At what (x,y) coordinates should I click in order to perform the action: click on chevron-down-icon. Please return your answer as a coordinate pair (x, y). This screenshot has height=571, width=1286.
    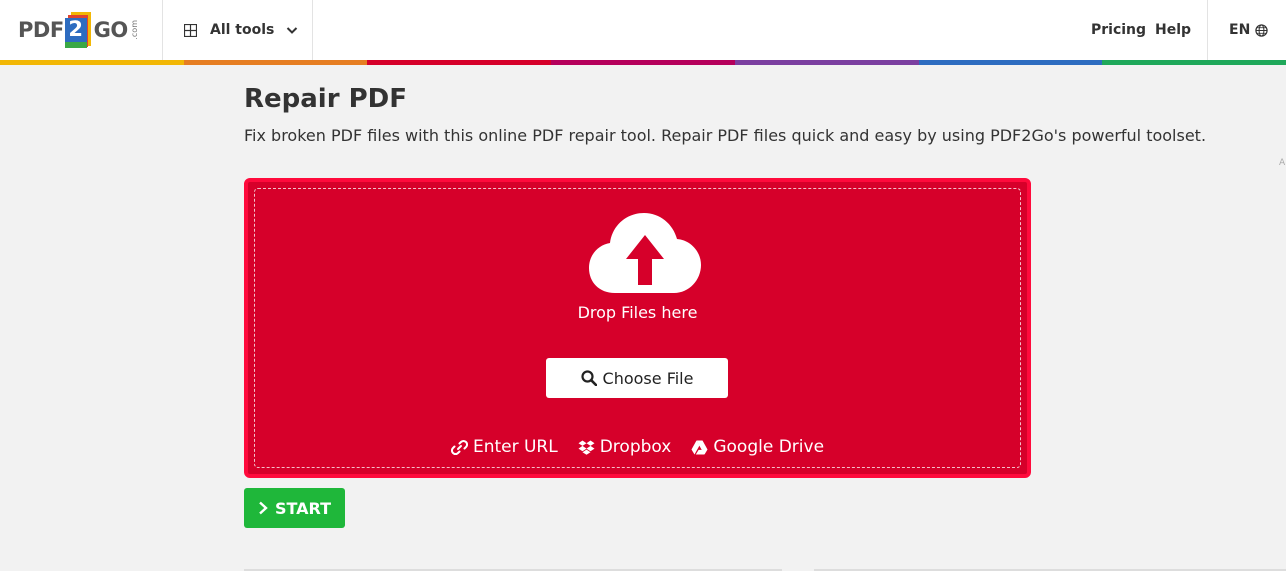
    Looking at the image, I should click on (292, 30).